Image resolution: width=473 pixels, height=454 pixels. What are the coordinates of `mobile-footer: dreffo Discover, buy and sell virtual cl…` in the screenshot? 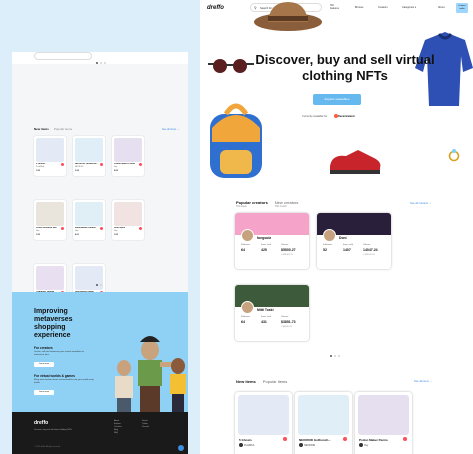 It's located at (100, 433).